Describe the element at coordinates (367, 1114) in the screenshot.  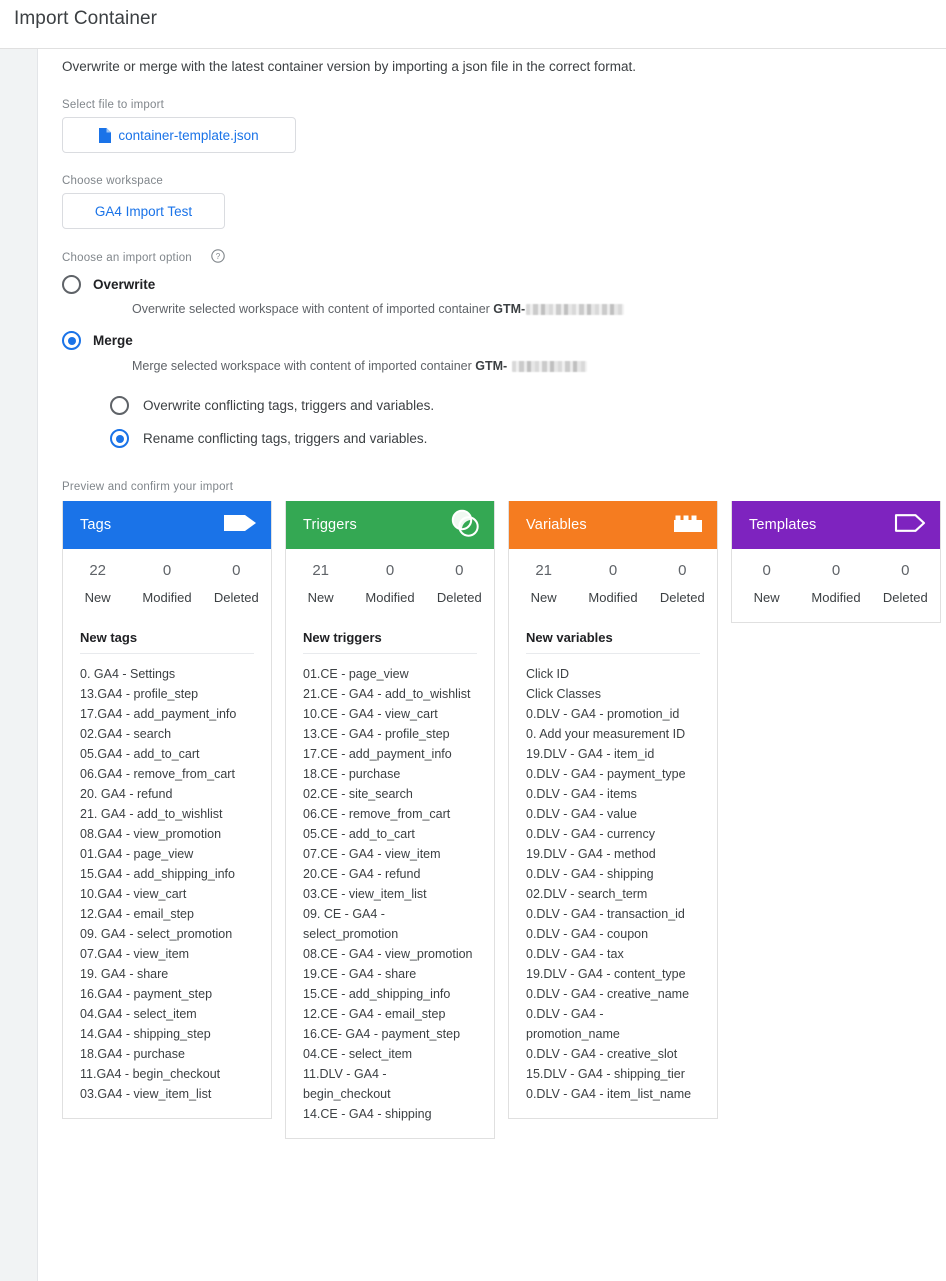
I see `list-item: 14.CE - GA4 - shipping` at that location.